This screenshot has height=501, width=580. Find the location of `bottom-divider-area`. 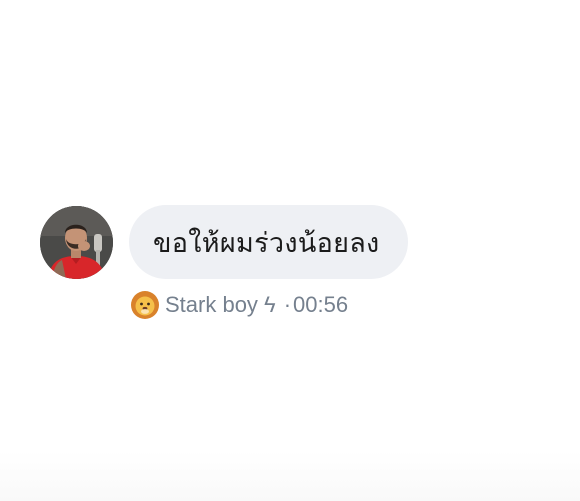

bottom-divider-area is located at coordinates (290, 475).